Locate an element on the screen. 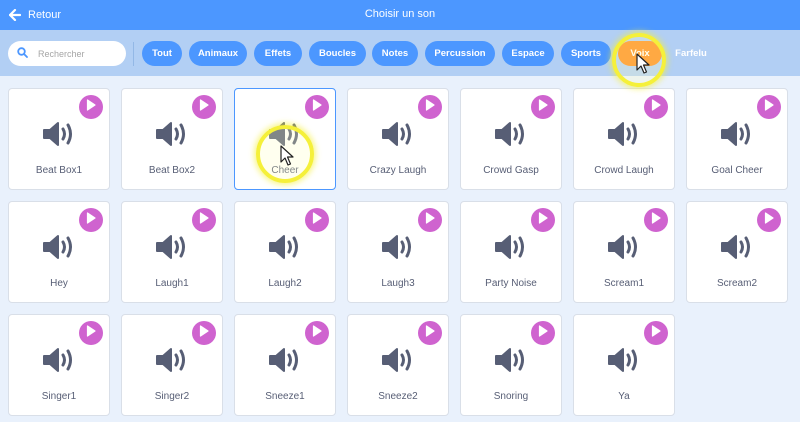  sound-label: Beat Box1 is located at coordinates (59, 170).